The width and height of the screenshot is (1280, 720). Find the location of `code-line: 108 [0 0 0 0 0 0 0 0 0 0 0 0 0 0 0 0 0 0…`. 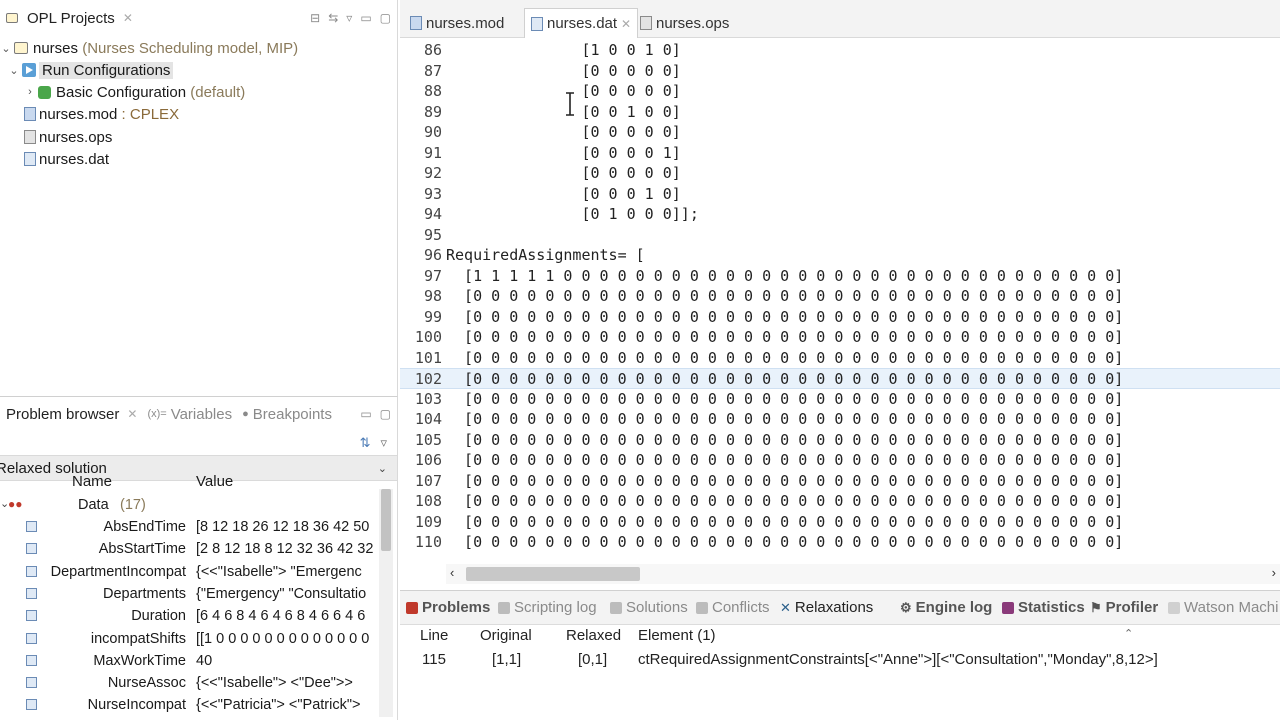

code-line: 108 [0 0 0 0 0 0 0 0 0 0 0 0 0 0 0 0 0 0… is located at coordinates (840, 501).